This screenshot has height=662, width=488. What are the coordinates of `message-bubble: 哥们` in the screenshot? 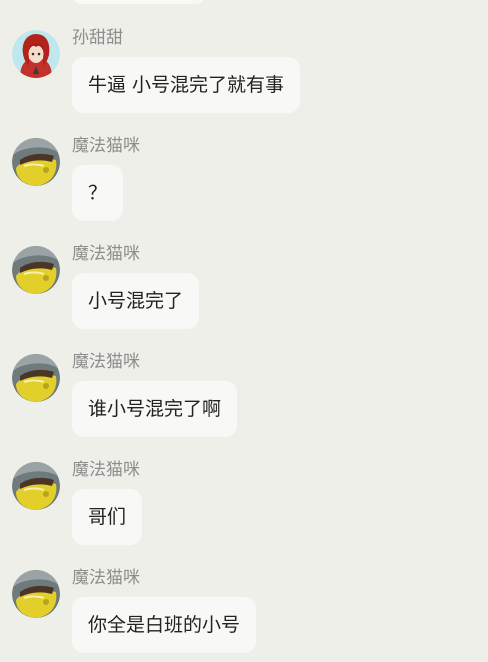 It's located at (107, 517).